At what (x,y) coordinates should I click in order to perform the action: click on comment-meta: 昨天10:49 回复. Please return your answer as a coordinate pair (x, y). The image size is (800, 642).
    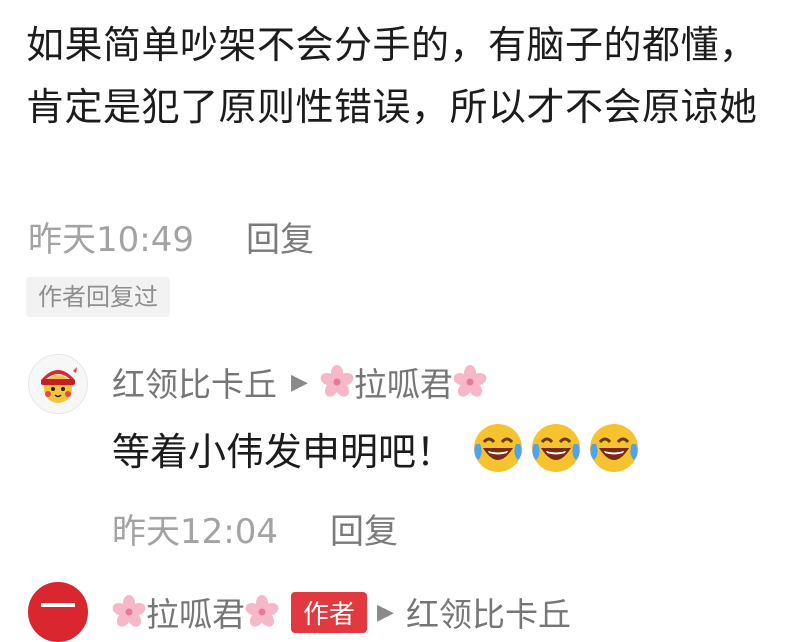
    Looking at the image, I should click on (171, 236).